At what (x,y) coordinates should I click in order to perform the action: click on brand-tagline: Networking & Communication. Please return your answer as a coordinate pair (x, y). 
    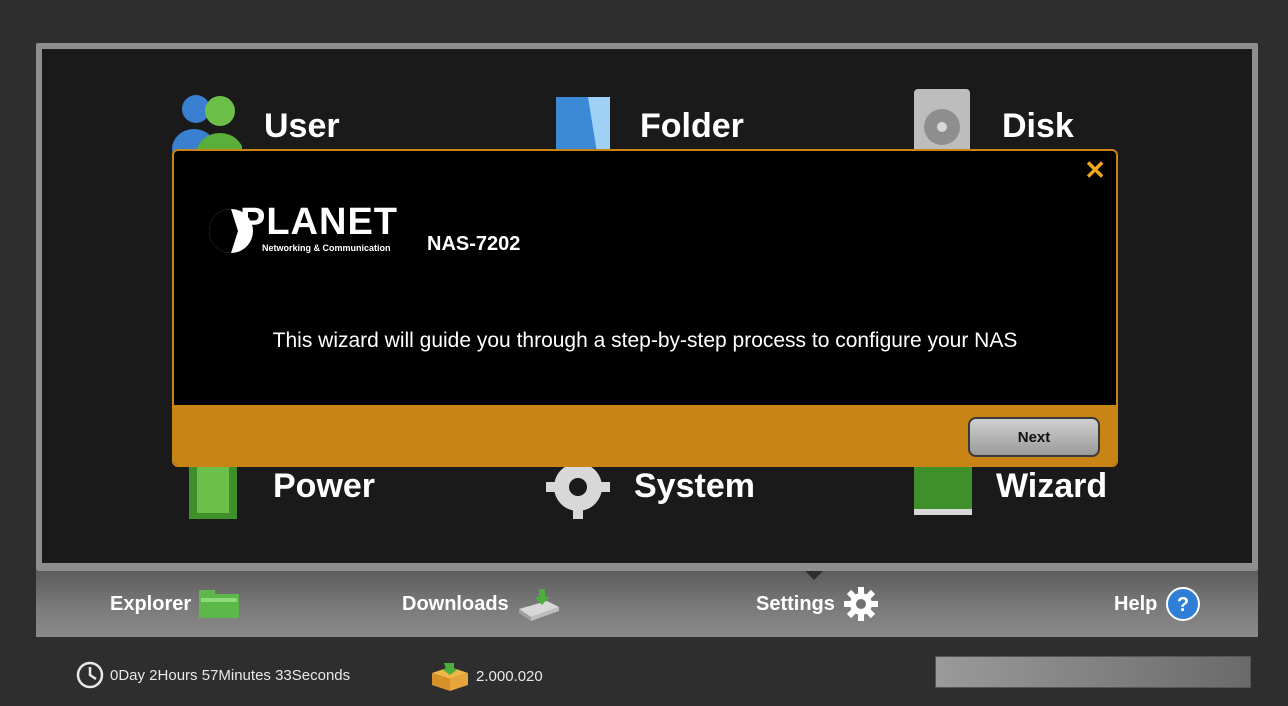
    Looking at the image, I should click on (326, 248).